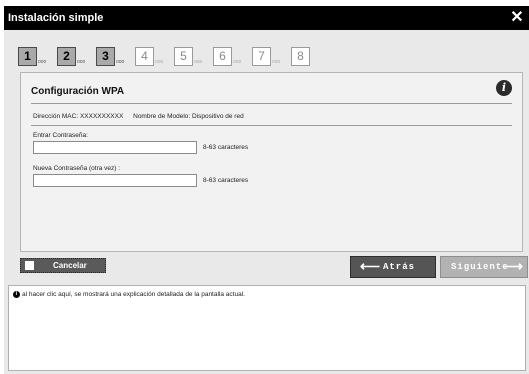  I want to click on info-icon: i, so click(504, 88).